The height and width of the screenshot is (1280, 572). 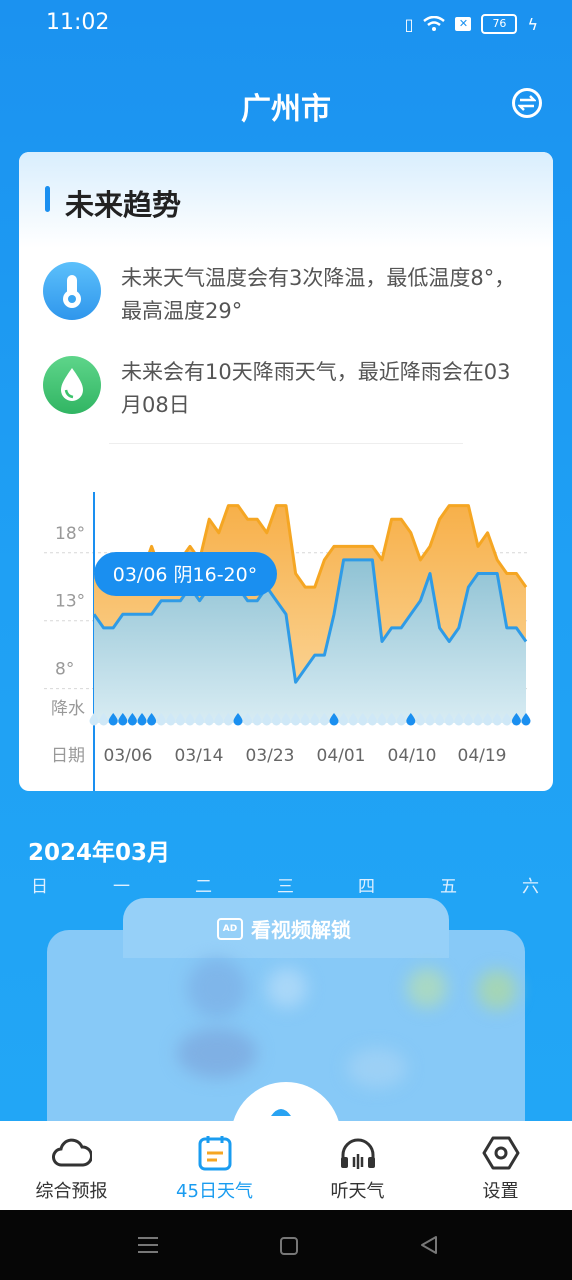 I want to click on home-icon, so click(x=289, y=1246).